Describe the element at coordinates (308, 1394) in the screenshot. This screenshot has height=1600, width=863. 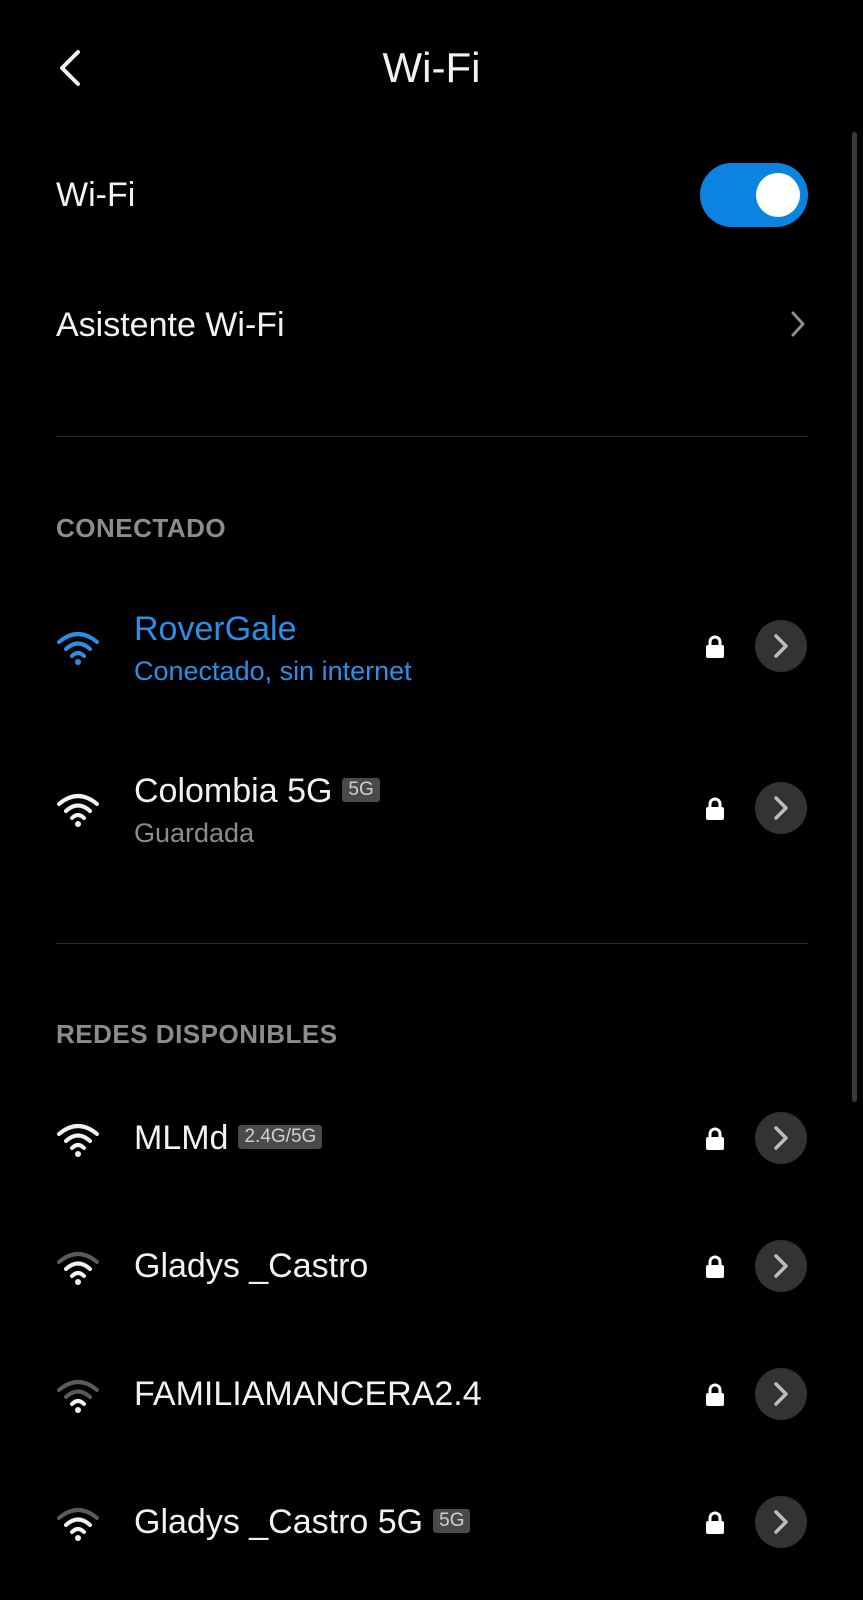
I see `network-name: FAMILIAMANCERA2.4` at that location.